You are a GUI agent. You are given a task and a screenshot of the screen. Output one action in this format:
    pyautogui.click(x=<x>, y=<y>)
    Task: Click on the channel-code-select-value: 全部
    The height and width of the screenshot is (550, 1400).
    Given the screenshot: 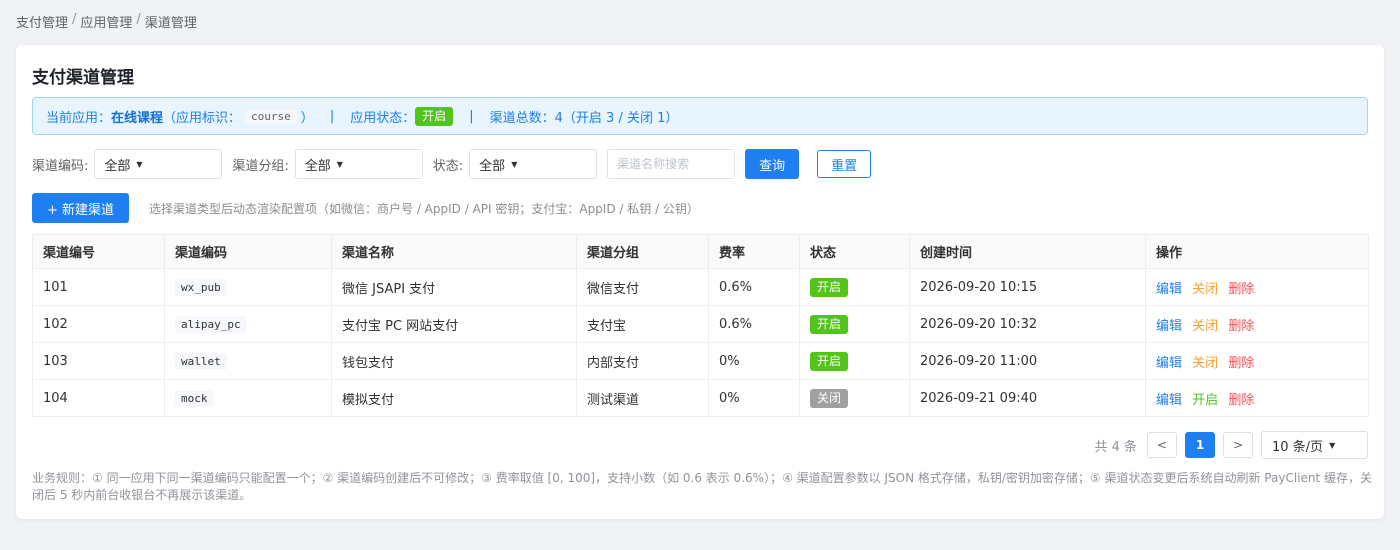 What is the action you would take?
    pyautogui.click(x=117, y=166)
    